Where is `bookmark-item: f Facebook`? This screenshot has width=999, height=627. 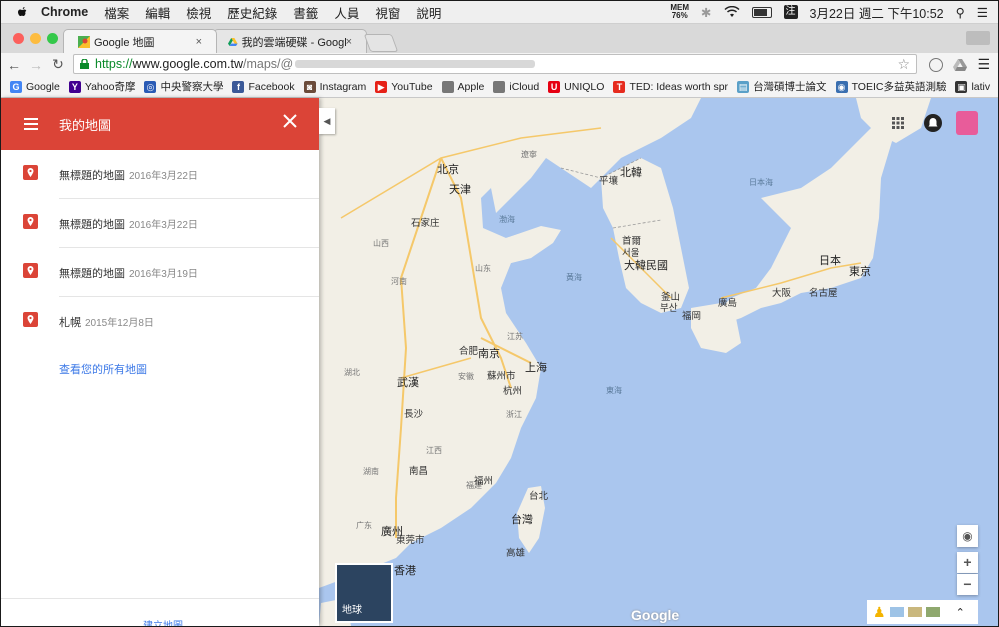
bookmark-item: f Facebook is located at coordinates (263, 86).